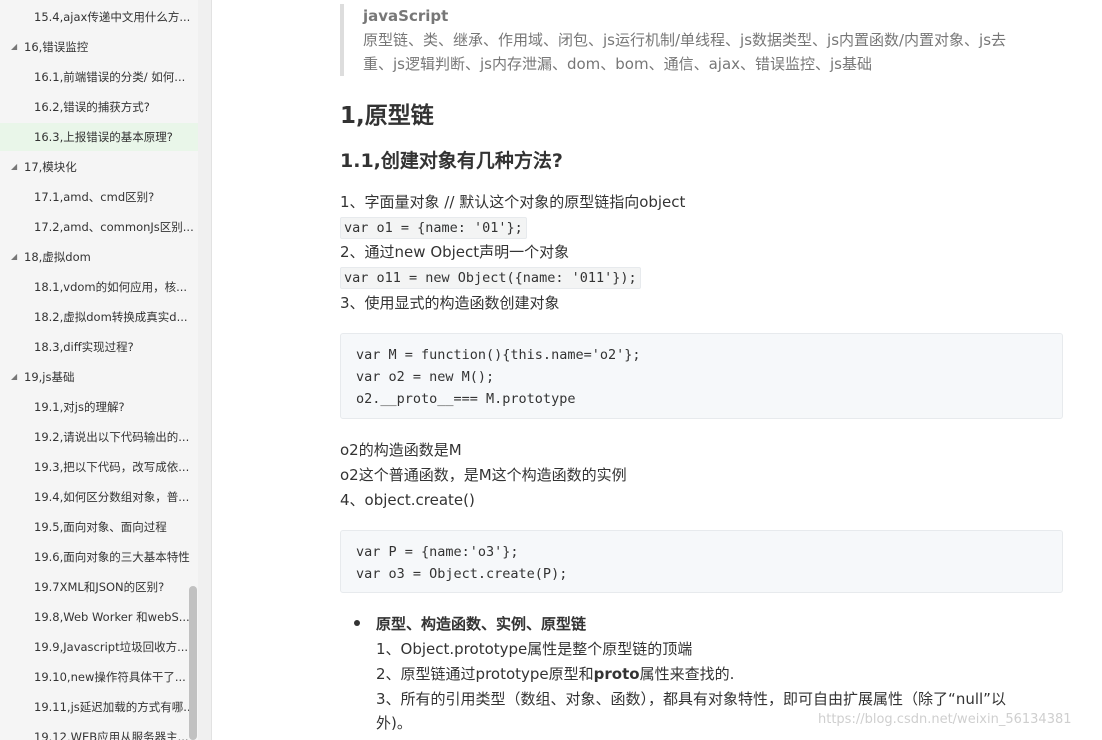 This screenshot has height=740, width=1102. I want to click on paragraph: 1、字面量对象 // 默认这个对象的原型链指向object, so click(513, 202).